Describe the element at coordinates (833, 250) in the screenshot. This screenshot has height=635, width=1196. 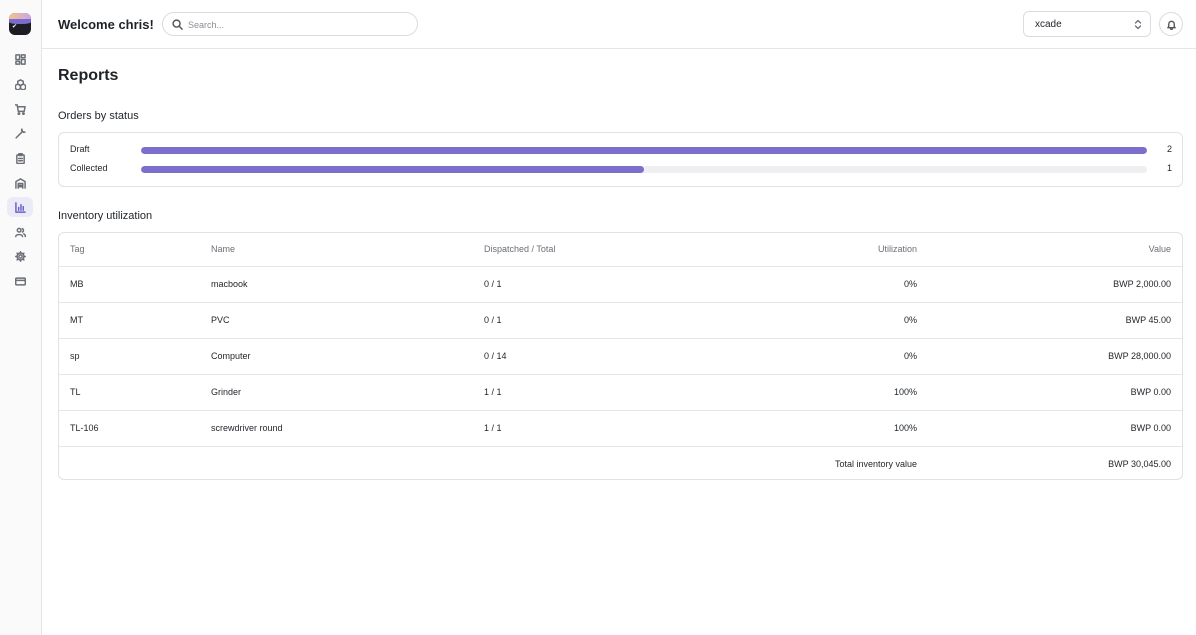
I see `column-header-utilization: Utilization` at that location.